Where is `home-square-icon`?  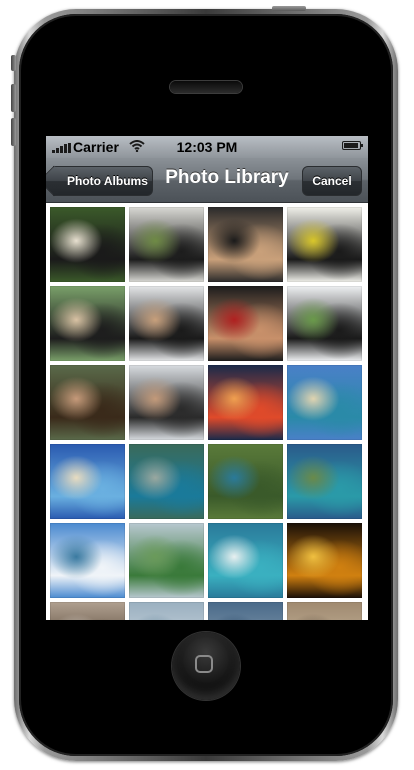 home-square-icon is located at coordinates (204, 664).